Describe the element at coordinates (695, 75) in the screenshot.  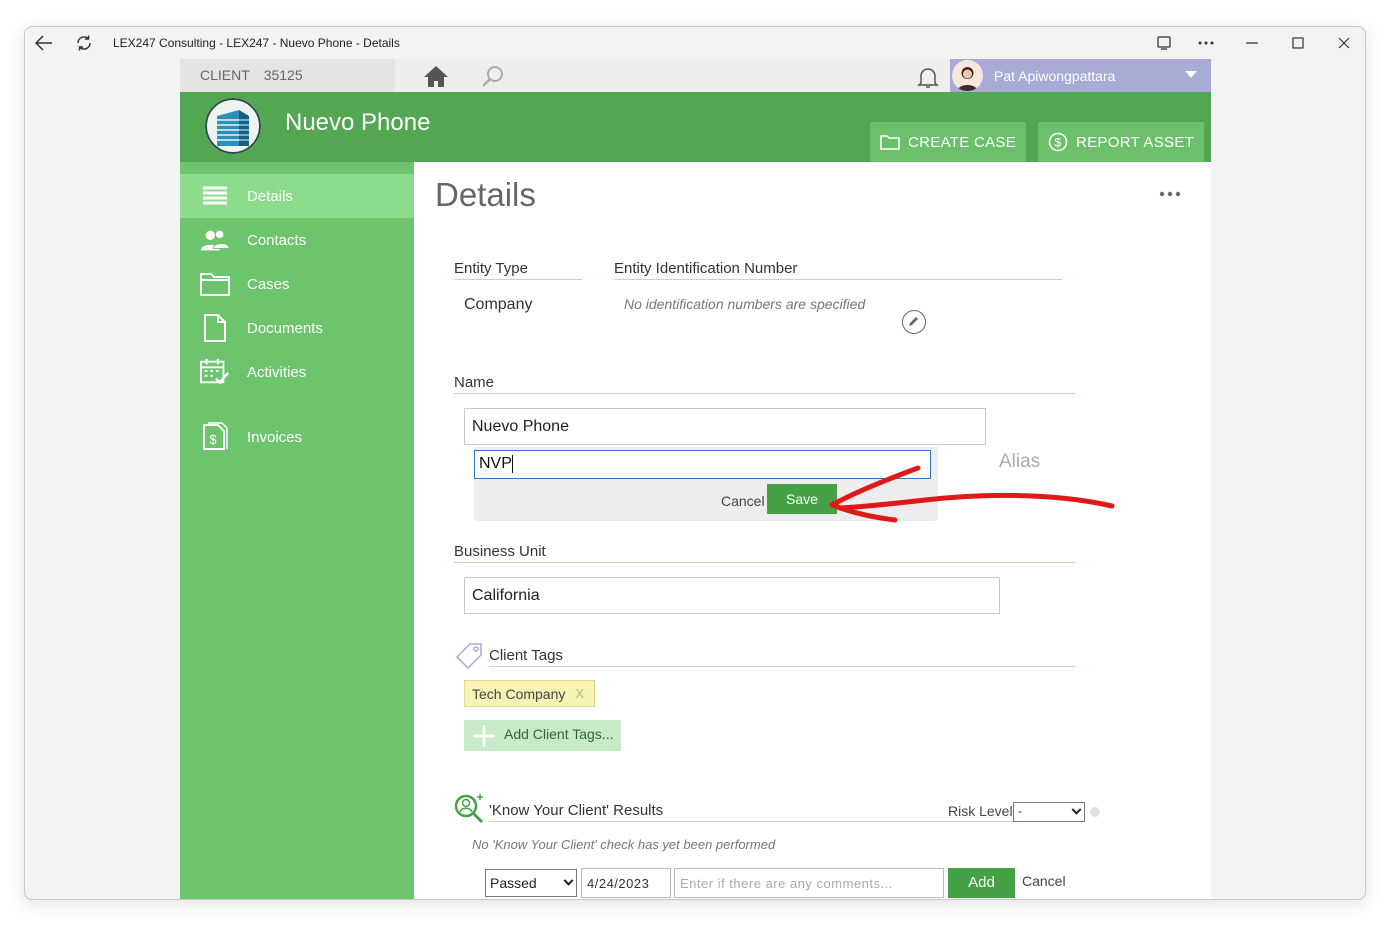
I see `top-bar: CLIENT 35125 Pat Apiwongpattara` at that location.